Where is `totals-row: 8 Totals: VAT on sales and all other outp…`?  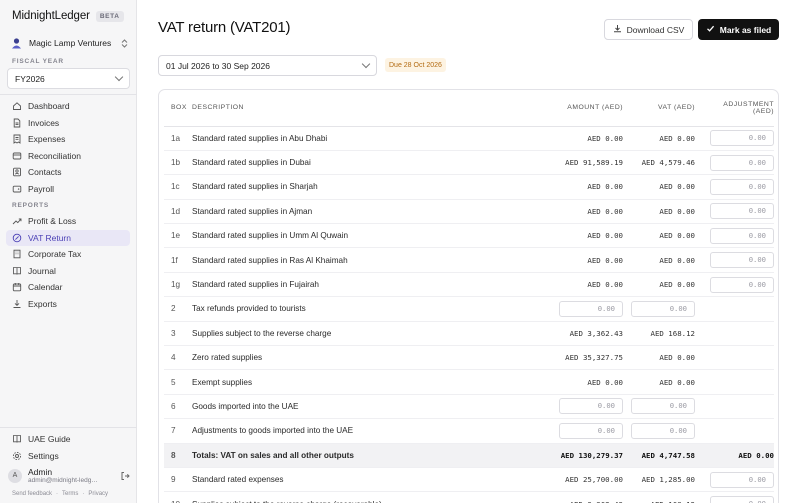
totals-row: 8 Totals: VAT on sales and all other outp… is located at coordinates (469, 455).